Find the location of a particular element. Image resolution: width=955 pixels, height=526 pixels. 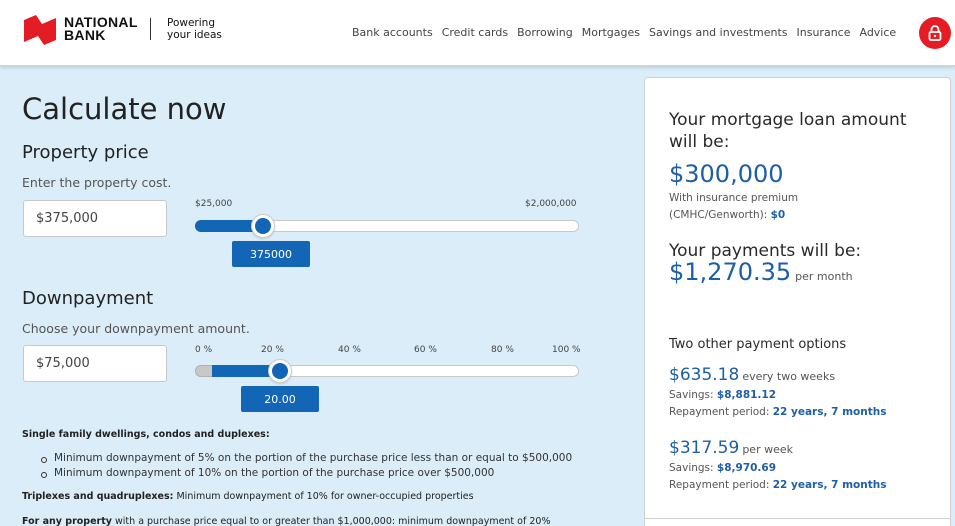

biweekly-amount: $635.18 is located at coordinates (704, 375).